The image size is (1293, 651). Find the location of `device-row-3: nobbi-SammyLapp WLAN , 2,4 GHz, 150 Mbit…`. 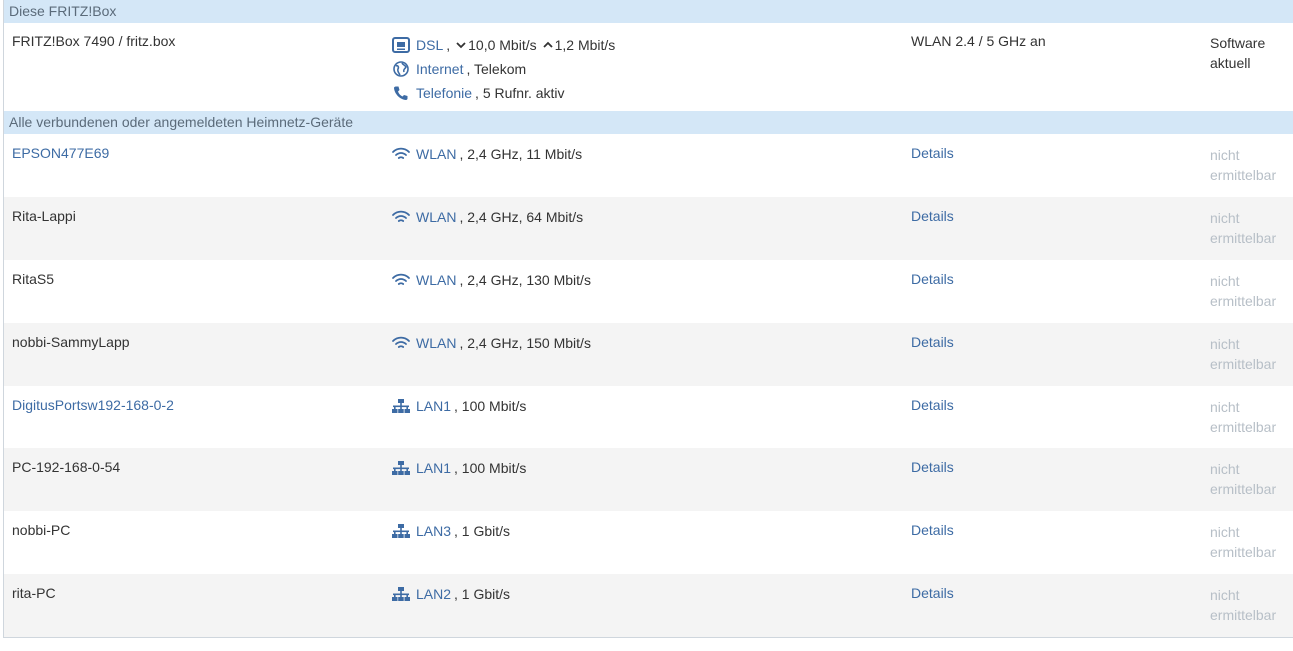

device-row-3: nobbi-SammyLapp WLAN , 2,4 GHz, 150 Mbit… is located at coordinates (648, 354).